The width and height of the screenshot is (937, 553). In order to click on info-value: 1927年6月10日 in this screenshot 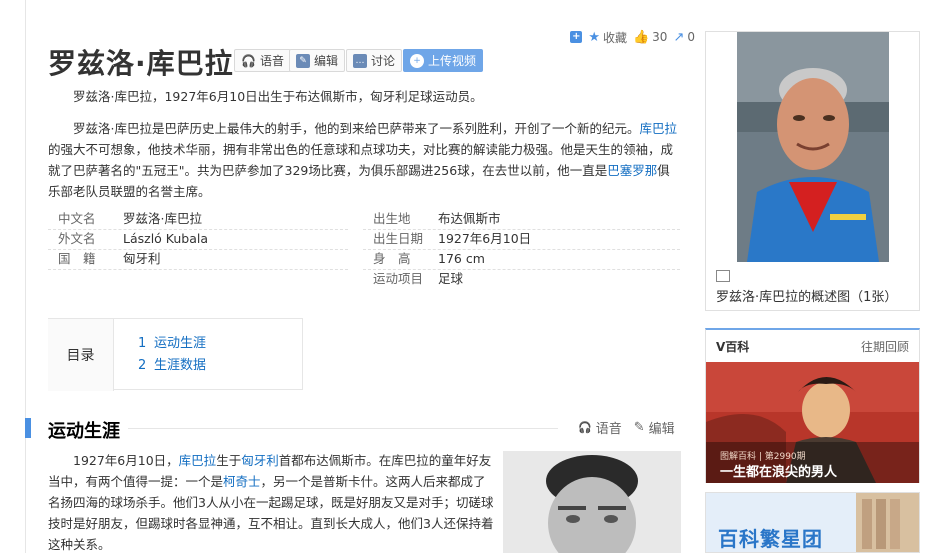, I will do `click(485, 238)`.